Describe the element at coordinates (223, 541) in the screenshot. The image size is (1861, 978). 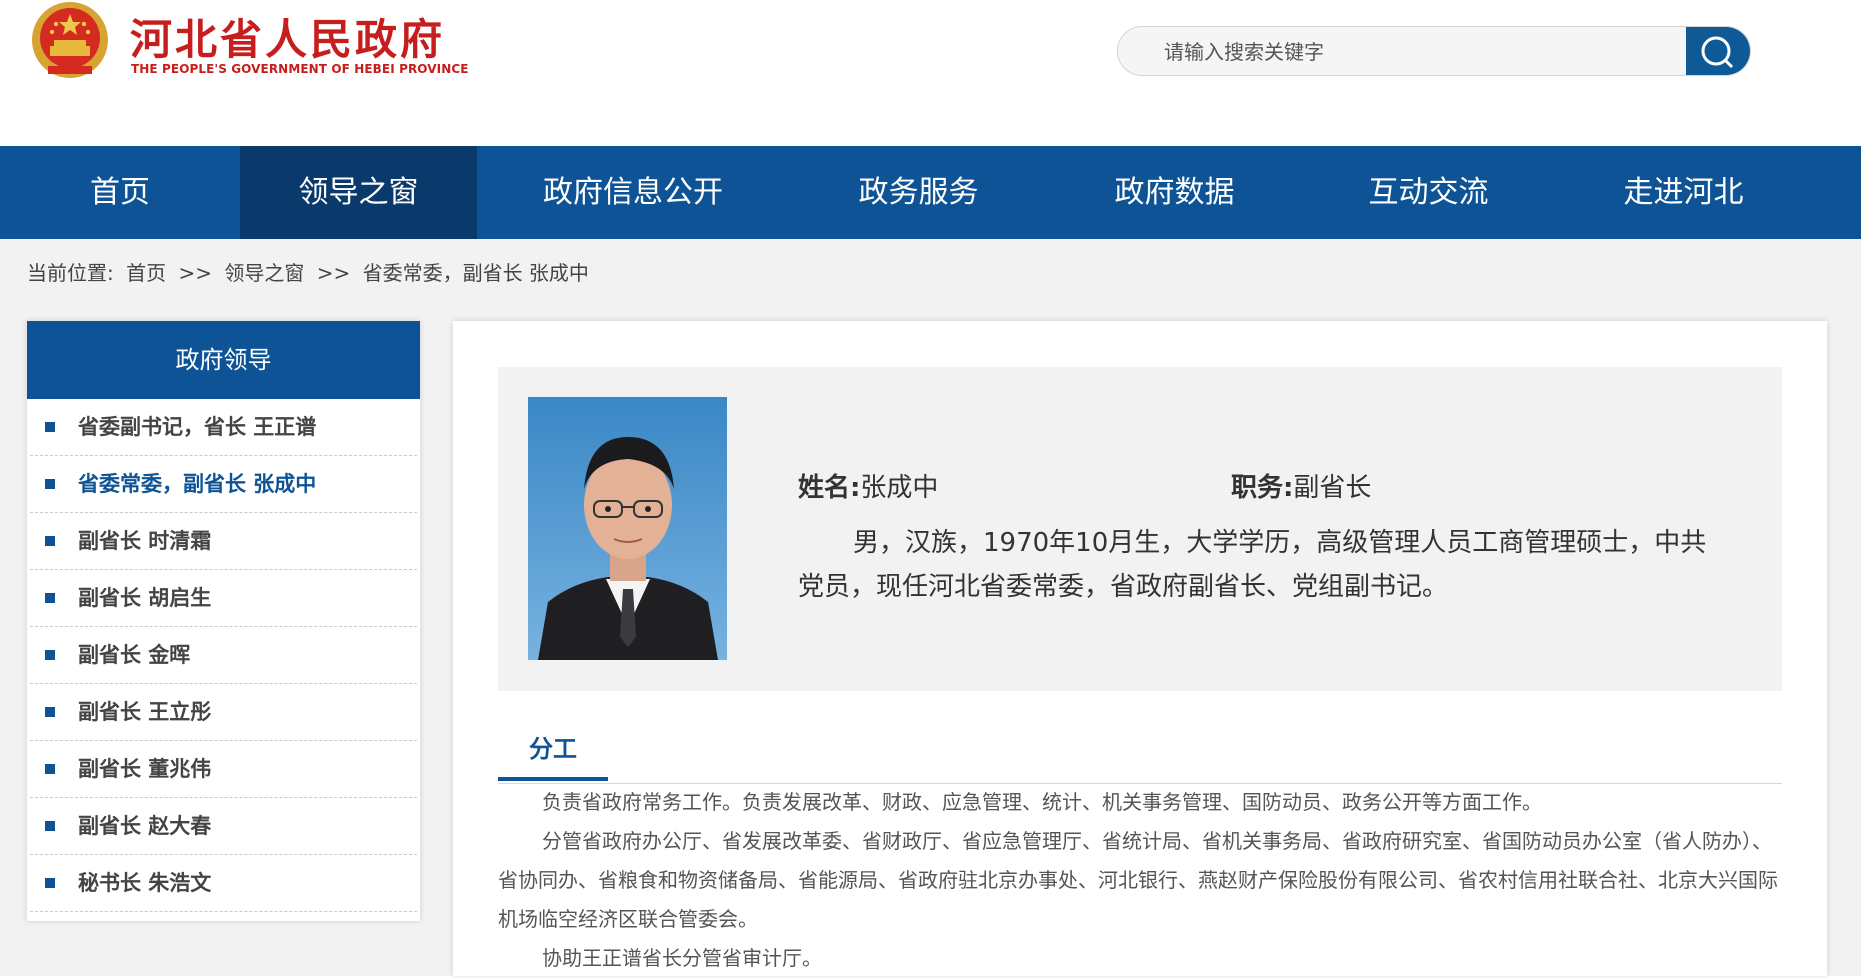
I see `sidebar-item: 副省长 时清霜` at that location.